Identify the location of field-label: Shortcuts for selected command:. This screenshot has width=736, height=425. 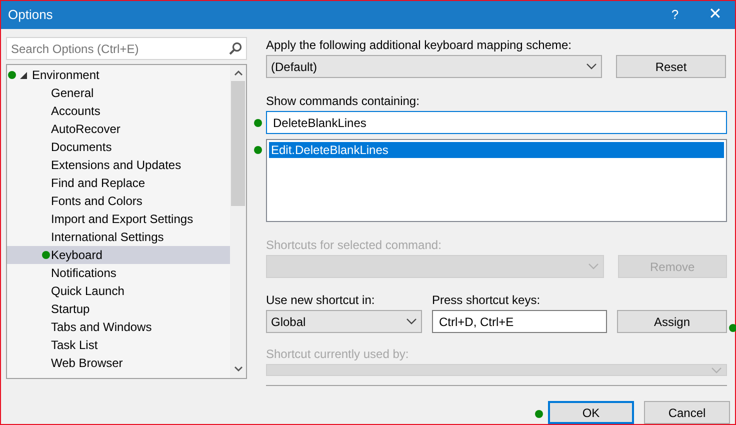
(354, 245).